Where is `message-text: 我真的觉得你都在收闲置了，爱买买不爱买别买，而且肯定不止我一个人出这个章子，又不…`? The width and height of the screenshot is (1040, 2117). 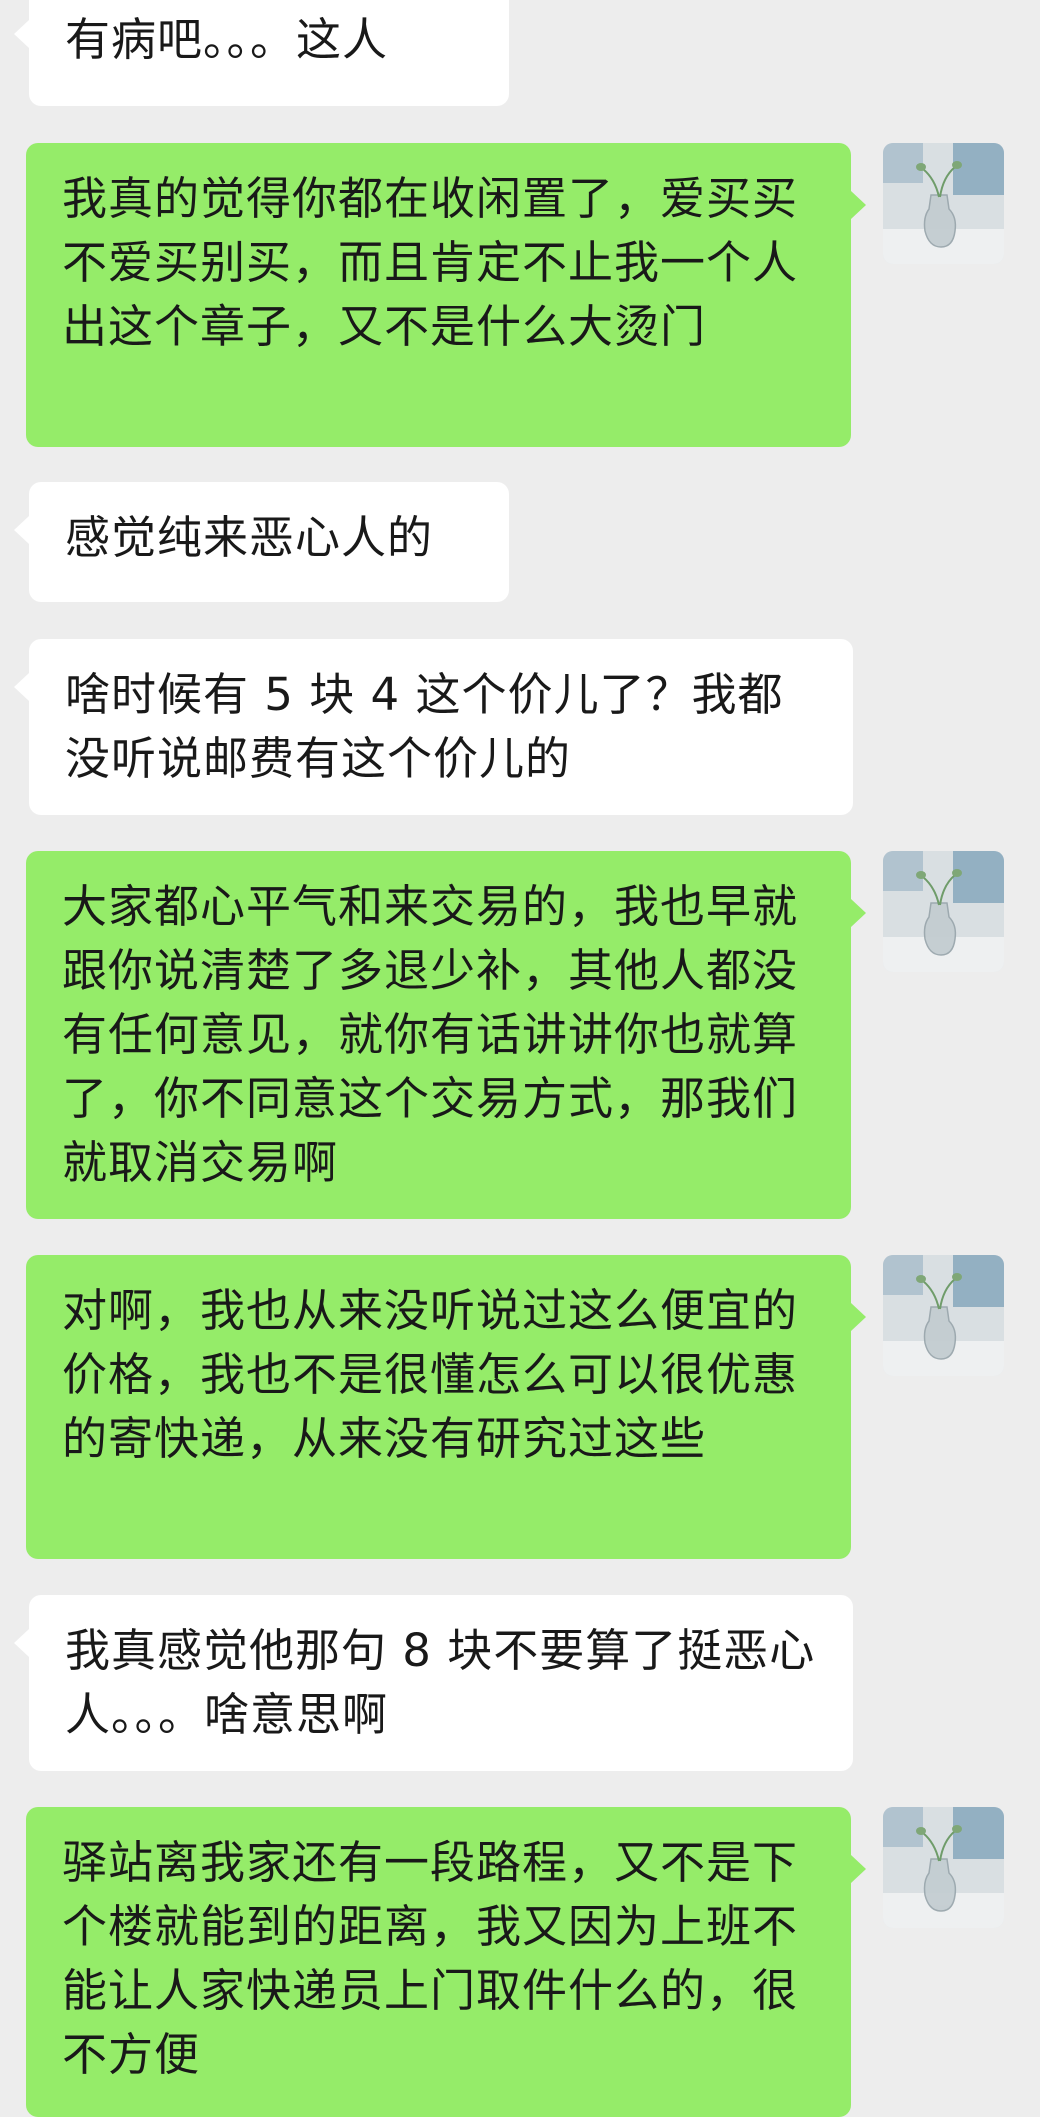 message-text: 我真的觉得你都在收闲置了，爱买买不爱买别买，而且肯定不止我一个人出这个章子，又不… is located at coordinates (430, 262).